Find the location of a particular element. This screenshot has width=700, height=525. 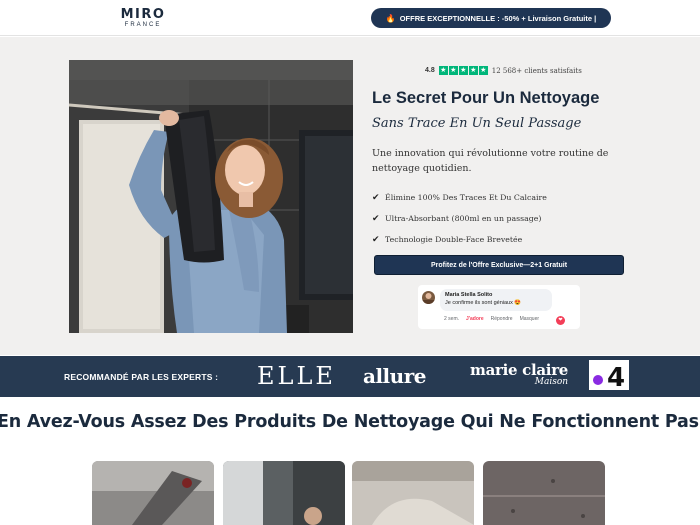

m6-logo: 4 is located at coordinates (609, 376).